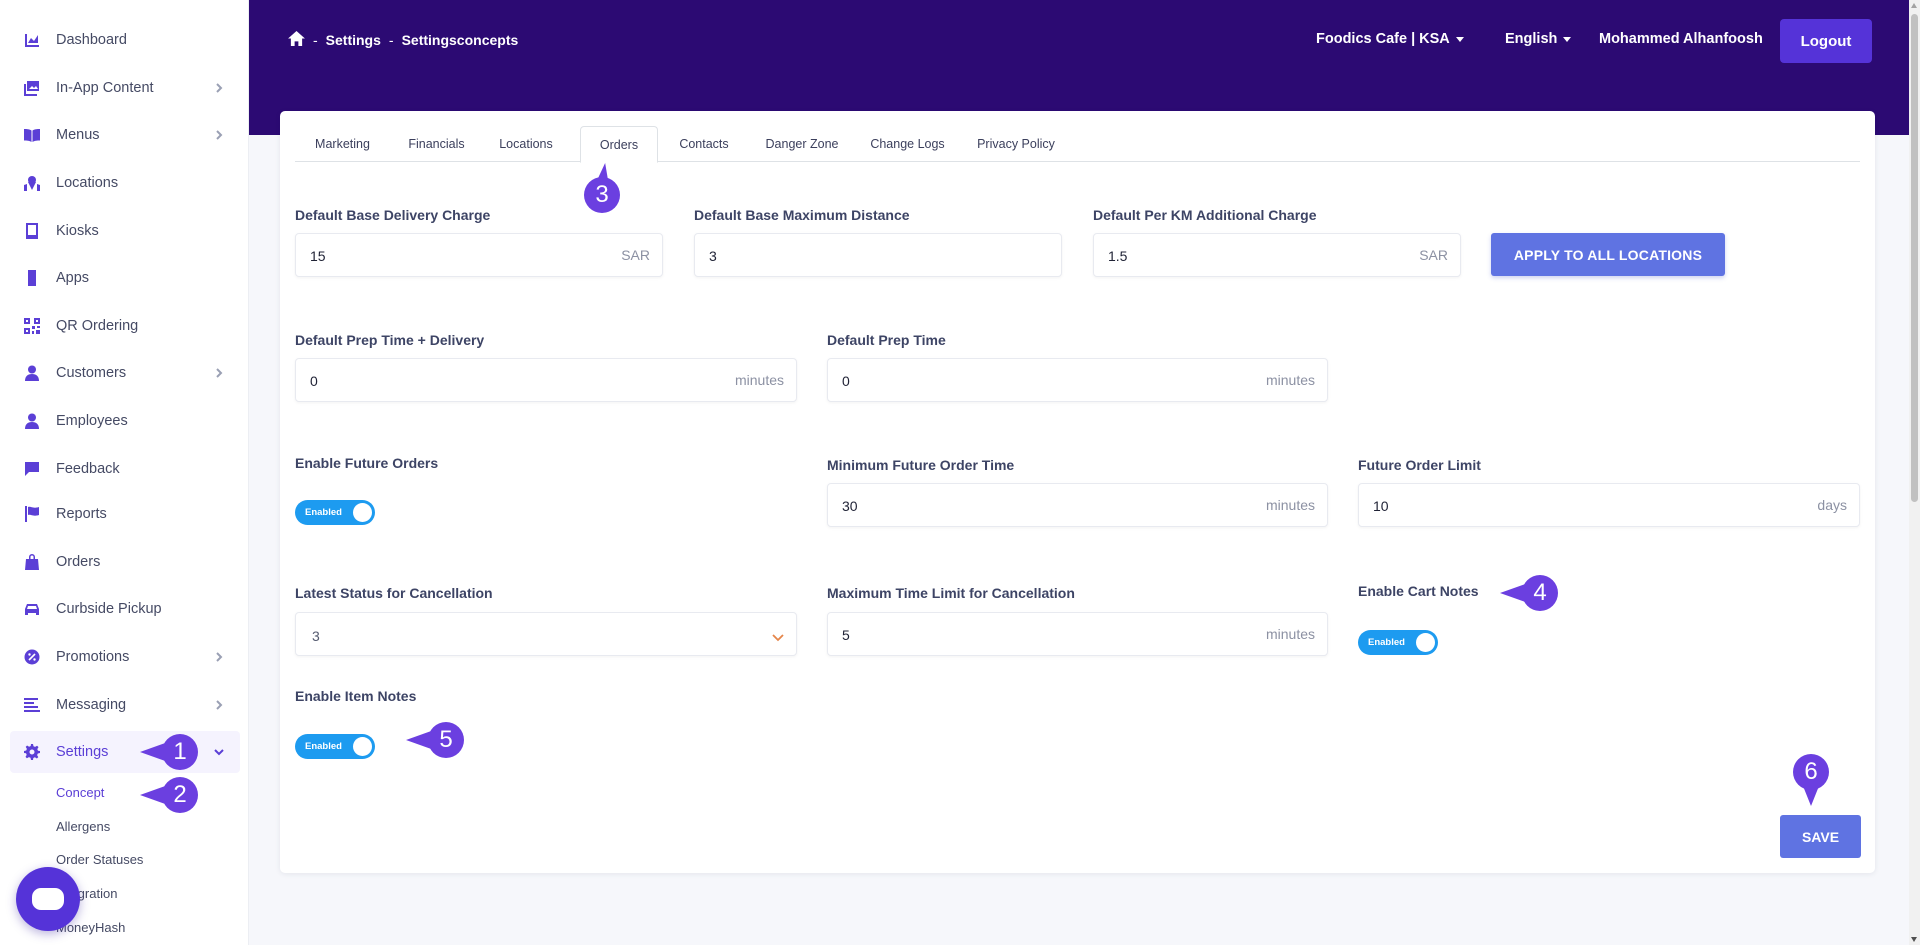 The image size is (1920, 945). I want to click on tab-privacy-policy: Privacy Policy, so click(1016, 144).